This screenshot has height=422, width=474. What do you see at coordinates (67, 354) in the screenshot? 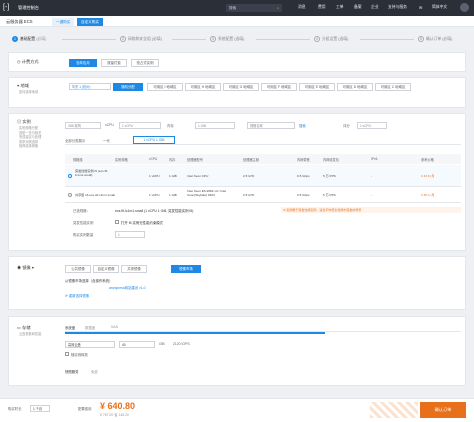
I see `release-with-instance-checkbox` at bounding box center [67, 354].